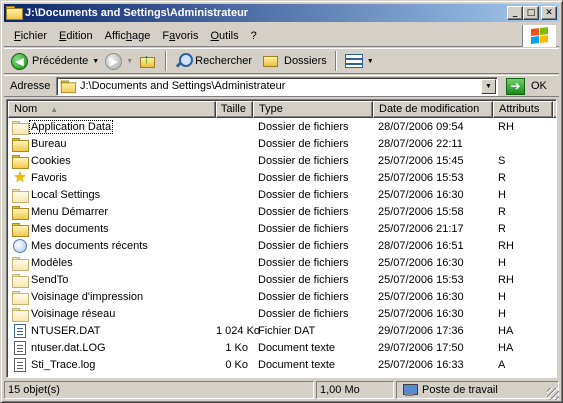  I want to click on column-header-size: Taille, so click(234, 109).